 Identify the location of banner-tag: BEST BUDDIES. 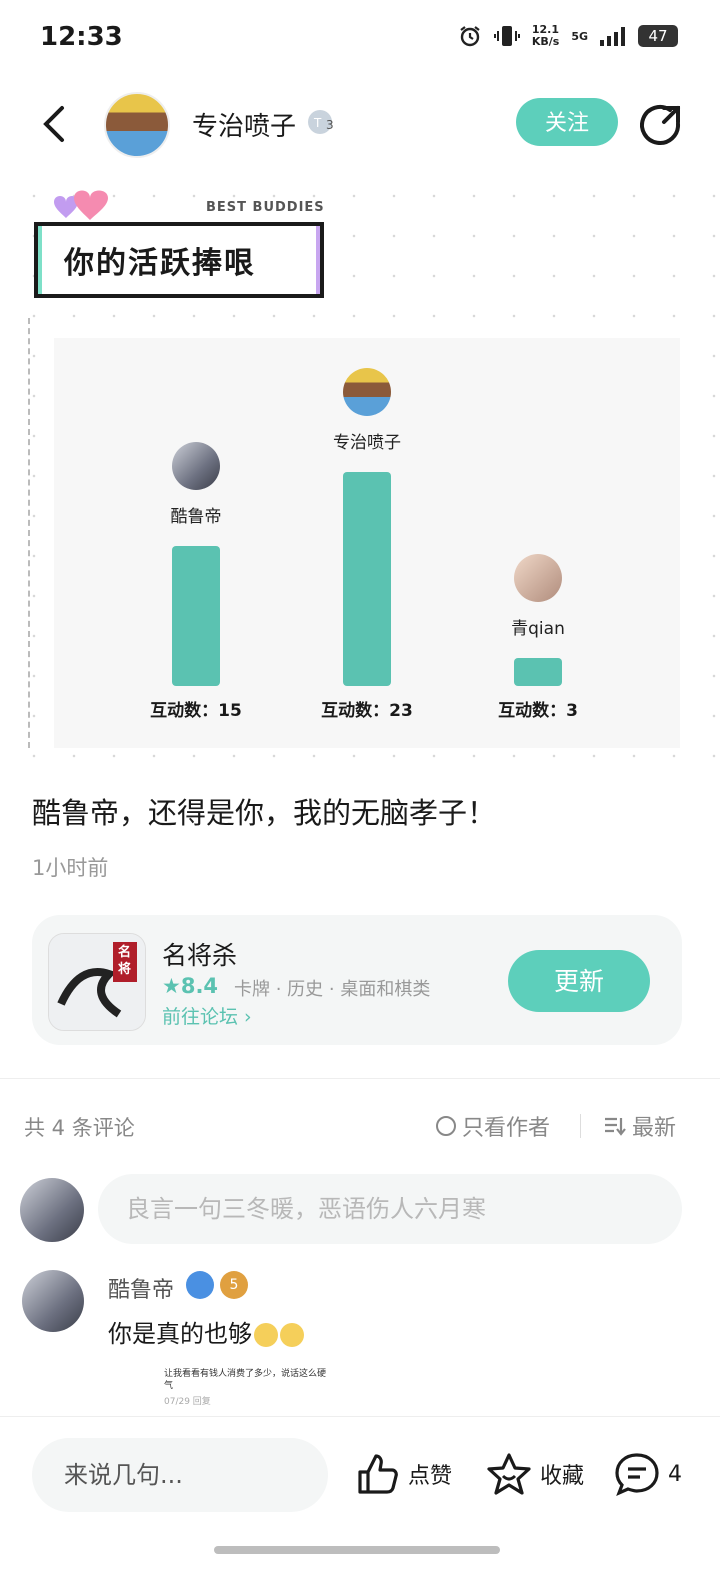
(265, 207).